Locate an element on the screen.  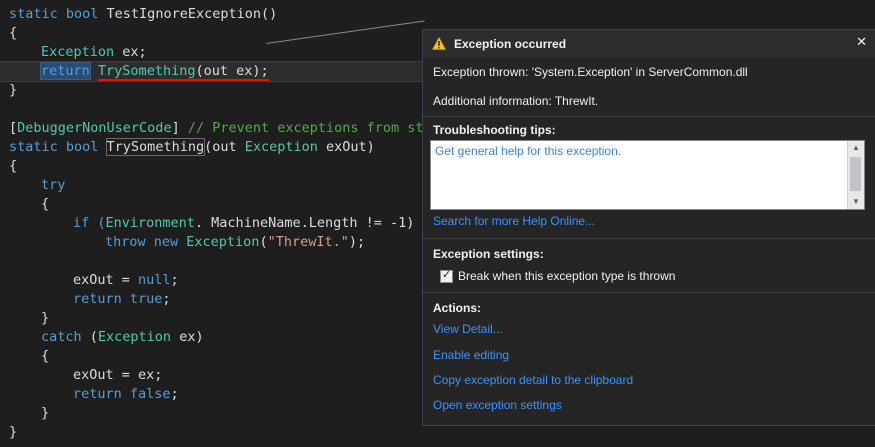
code-line: catch (Exception ex) is located at coordinates (122, 337).